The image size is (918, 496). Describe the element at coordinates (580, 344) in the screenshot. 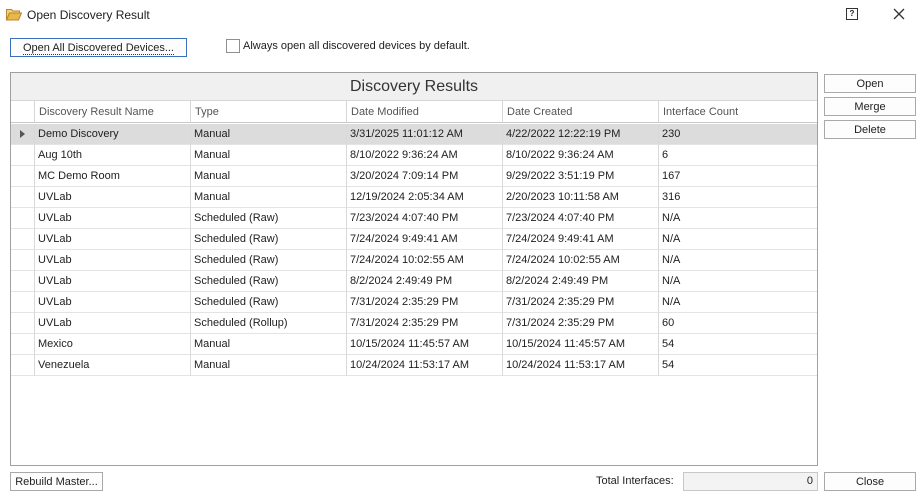

I see `cell-date-created: 10/15/2024 11:45:57 AM` at that location.